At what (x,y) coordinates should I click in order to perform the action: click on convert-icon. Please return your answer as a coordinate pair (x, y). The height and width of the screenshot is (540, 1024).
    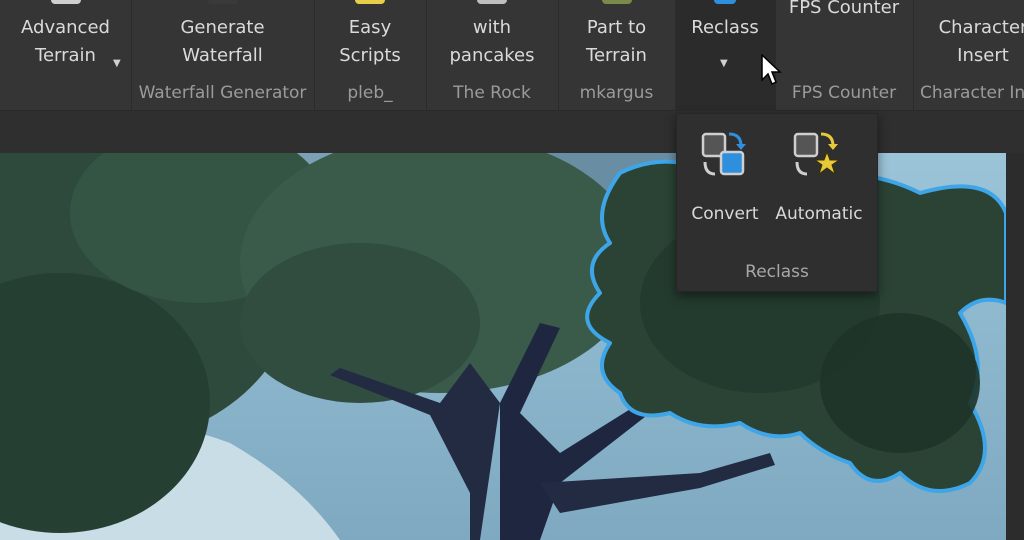
    Looking at the image, I should click on (723, 154).